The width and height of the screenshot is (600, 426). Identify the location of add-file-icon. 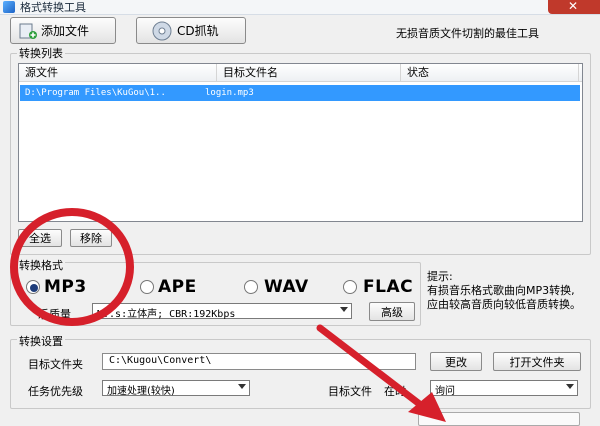
(28, 31).